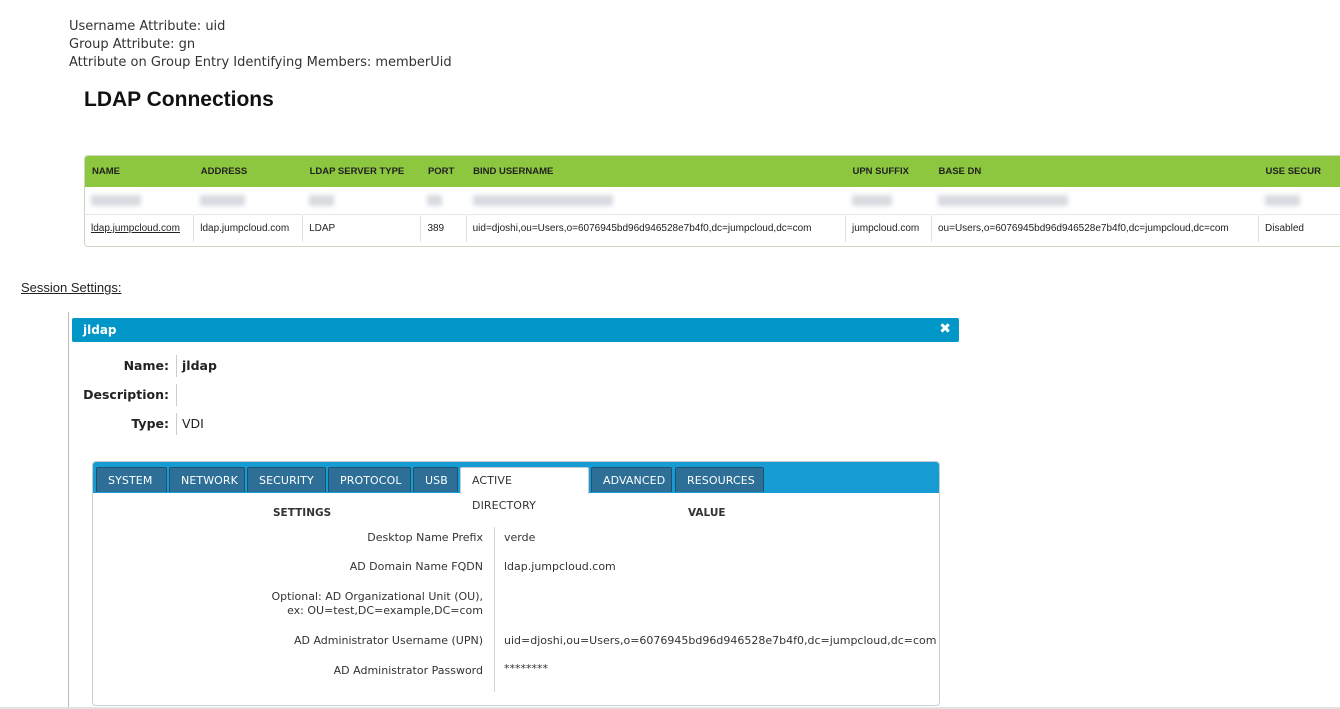  Describe the element at coordinates (656, 171) in the screenshot. I see `col-bind-username: BIND USERNAME` at that location.